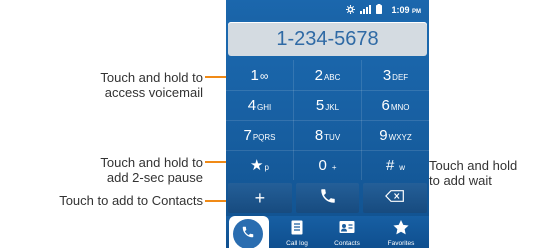 This screenshot has height=248, width=547. Describe the element at coordinates (320, 105) in the screenshot. I see `key-digit: 5` at that location.